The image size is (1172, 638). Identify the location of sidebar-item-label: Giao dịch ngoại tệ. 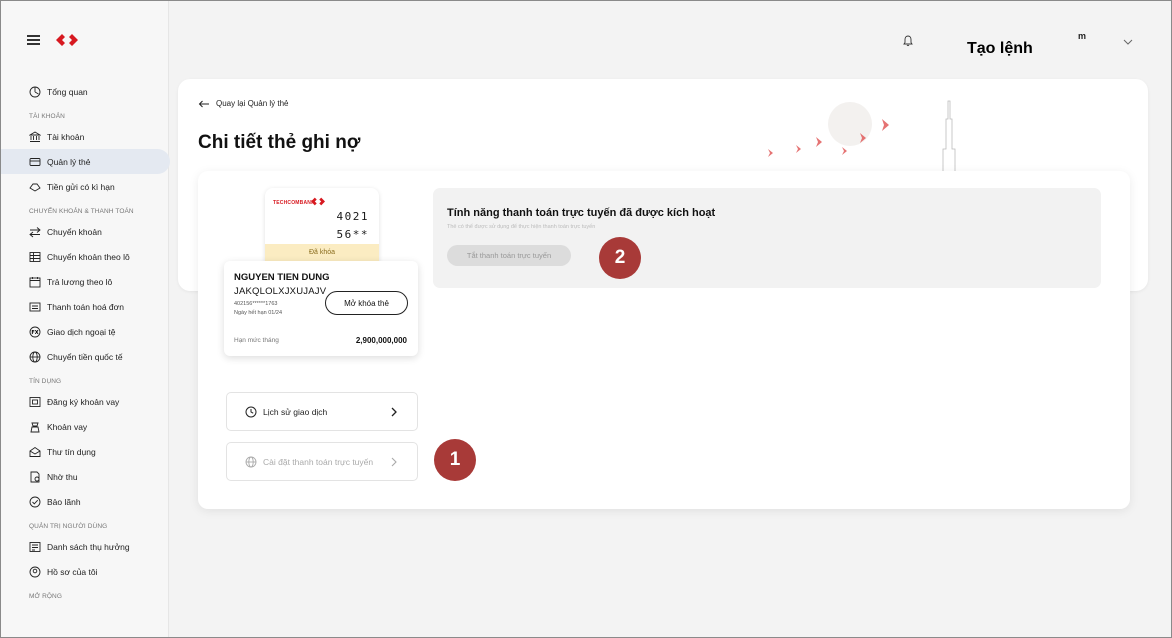
(81, 331).